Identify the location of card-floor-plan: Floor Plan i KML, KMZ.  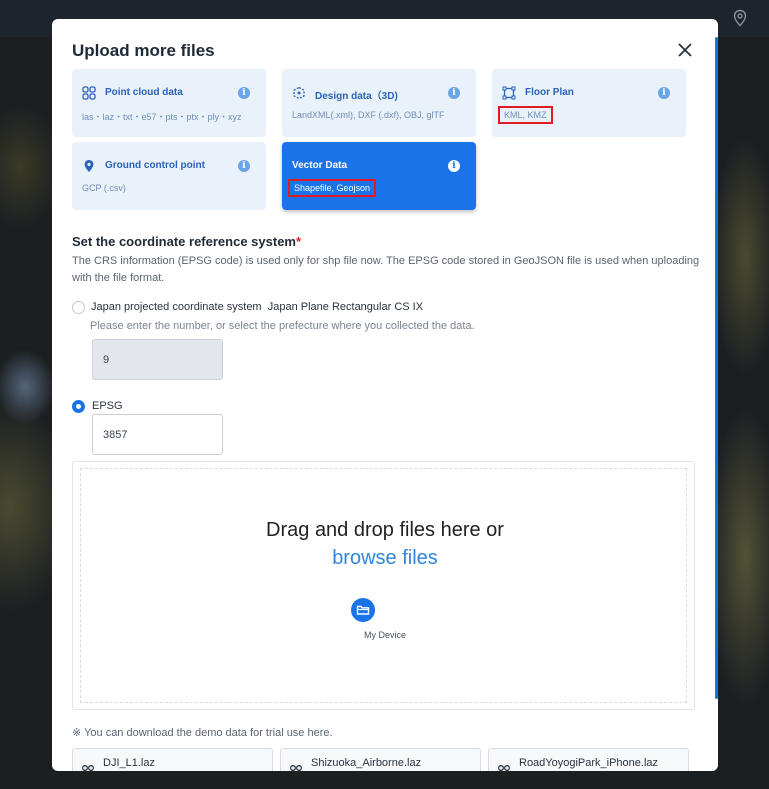
(589, 103).